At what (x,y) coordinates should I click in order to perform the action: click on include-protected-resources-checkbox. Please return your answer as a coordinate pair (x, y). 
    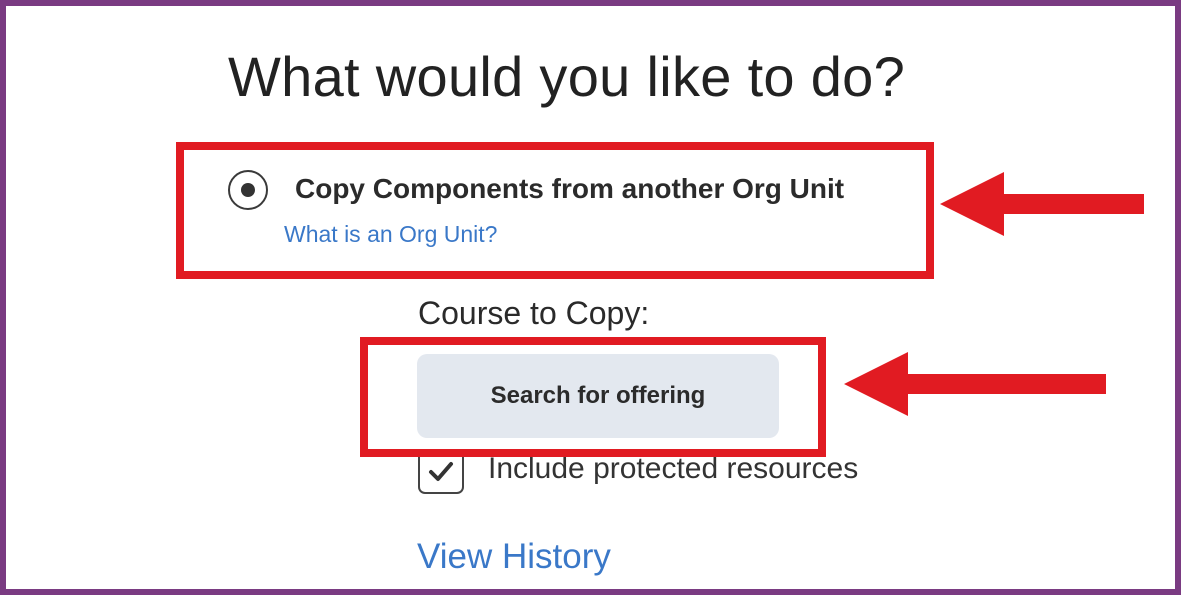
    Looking at the image, I should click on (441, 472).